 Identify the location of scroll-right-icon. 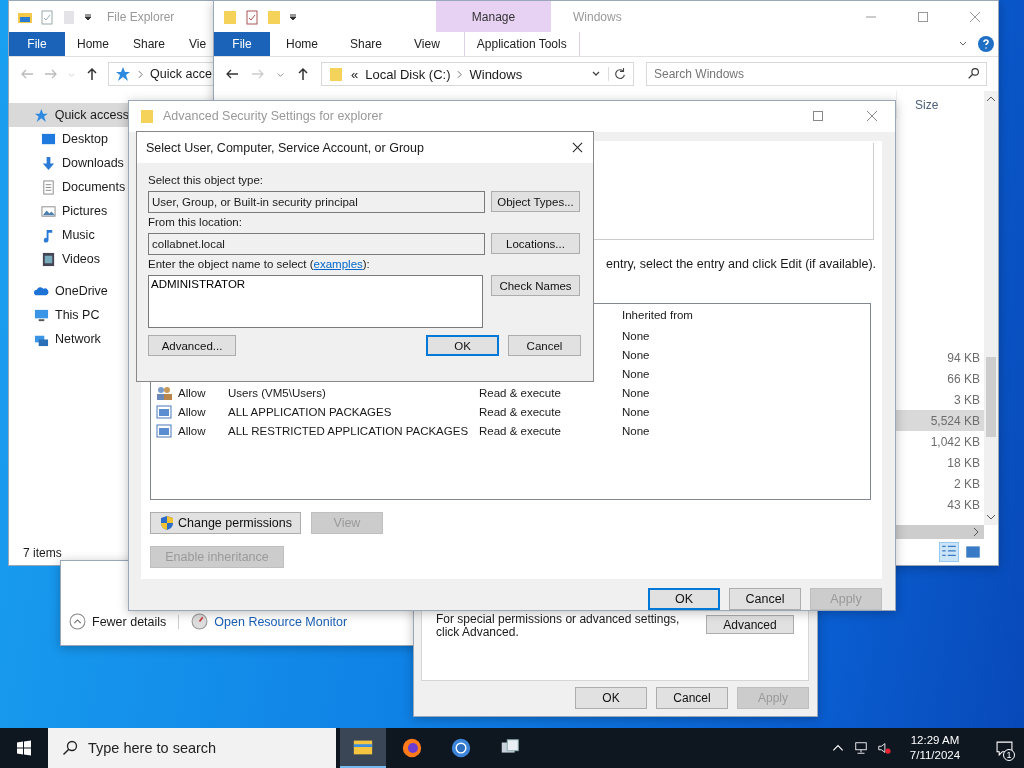
(976, 532).